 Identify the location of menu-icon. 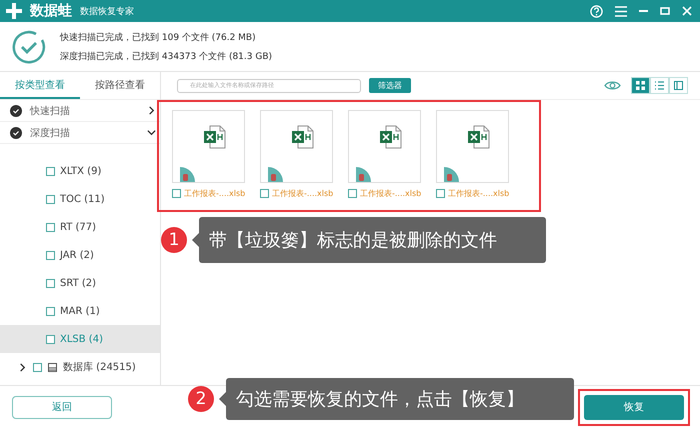
(621, 11).